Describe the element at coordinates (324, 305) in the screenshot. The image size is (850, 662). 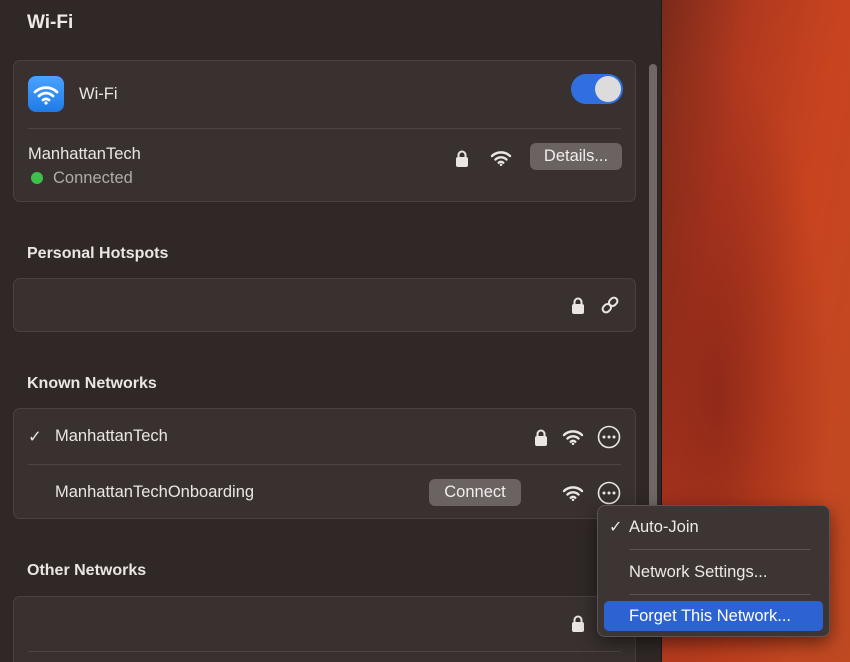
I see `personal-hotspots-card` at that location.